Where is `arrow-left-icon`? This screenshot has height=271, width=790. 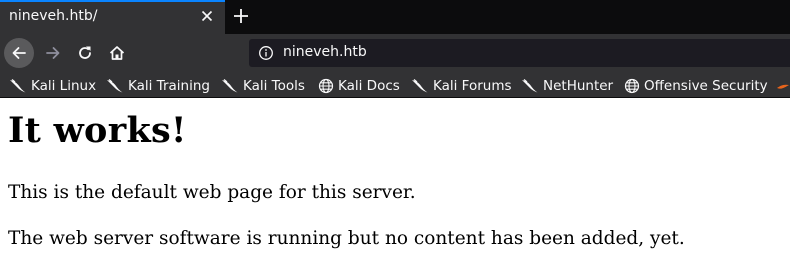 arrow-left-icon is located at coordinates (19, 53).